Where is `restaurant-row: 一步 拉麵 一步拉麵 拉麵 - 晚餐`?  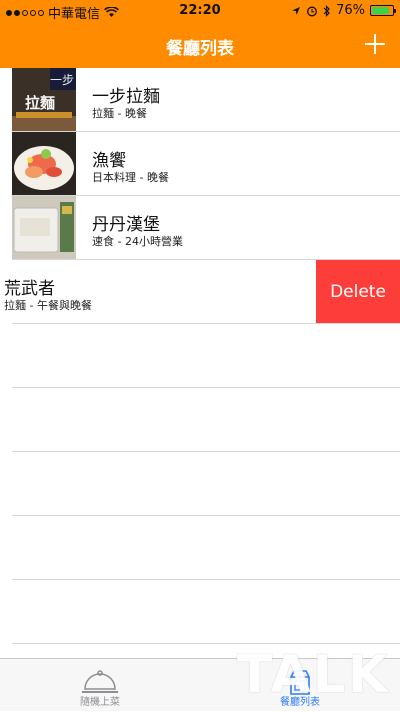
restaurant-row: 一步 拉麵 一步拉麵 拉麵 - 晚餐 is located at coordinates (200, 100).